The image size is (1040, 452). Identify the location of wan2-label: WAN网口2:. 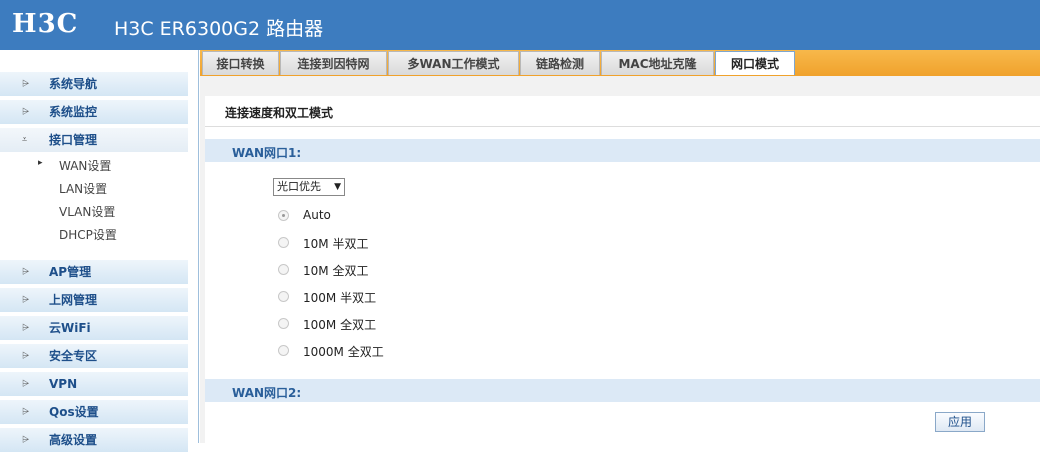
(267, 393).